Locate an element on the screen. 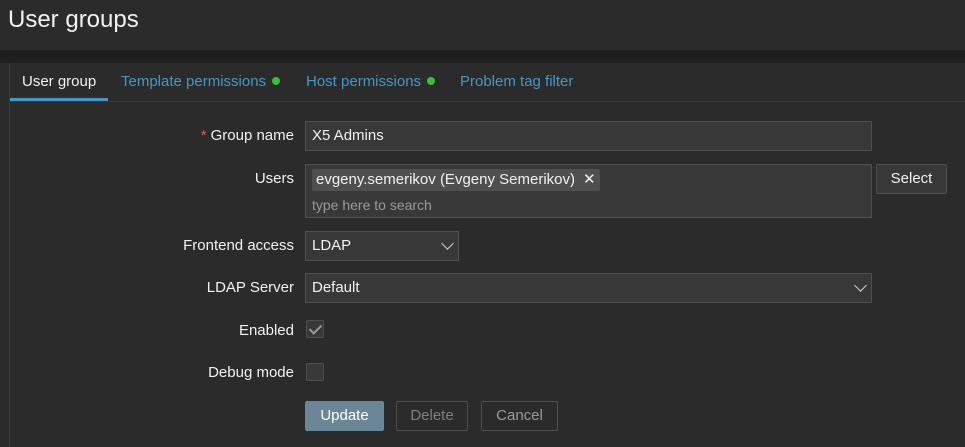  ldap-server-value: Default is located at coordinates (336, 287).